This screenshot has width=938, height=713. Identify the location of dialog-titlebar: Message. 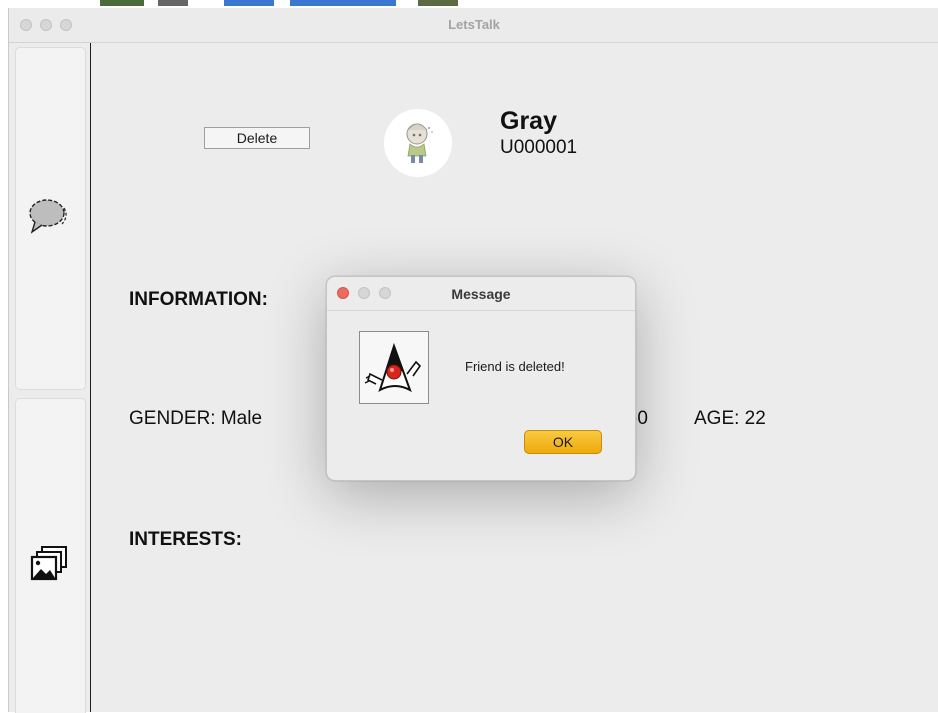
(481, 294).